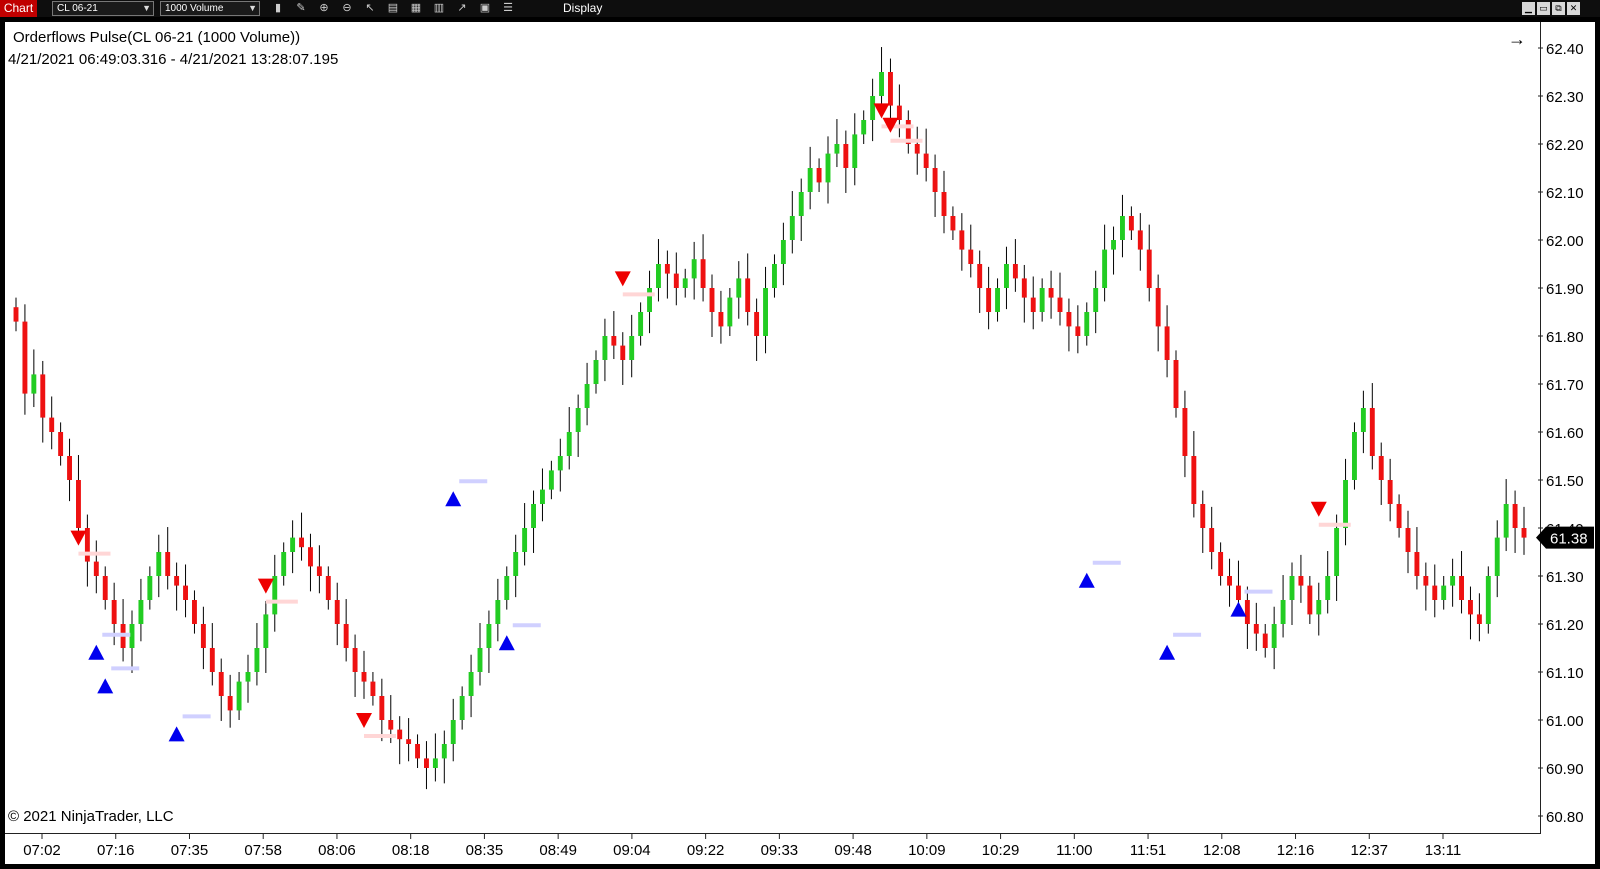 Image resolution: width=1600 pixels, height=869 pixels. I want to click on x-tick-label: 08:18, so click(411, 850).